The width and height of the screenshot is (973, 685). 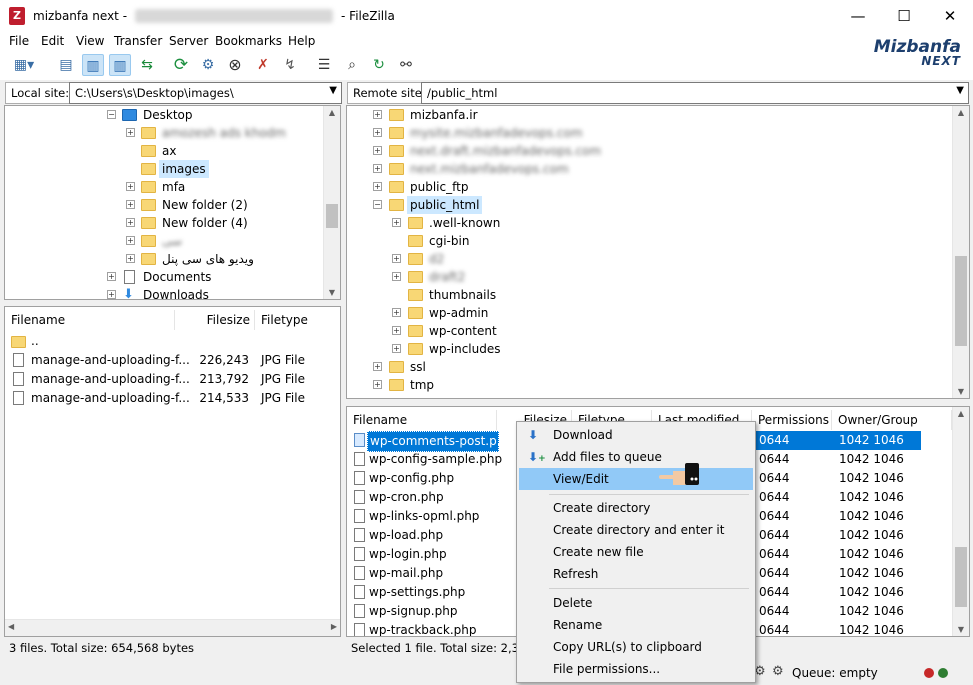 I want to click on menu-item-view-edit: View/Edit, so click(x=636, y=476).